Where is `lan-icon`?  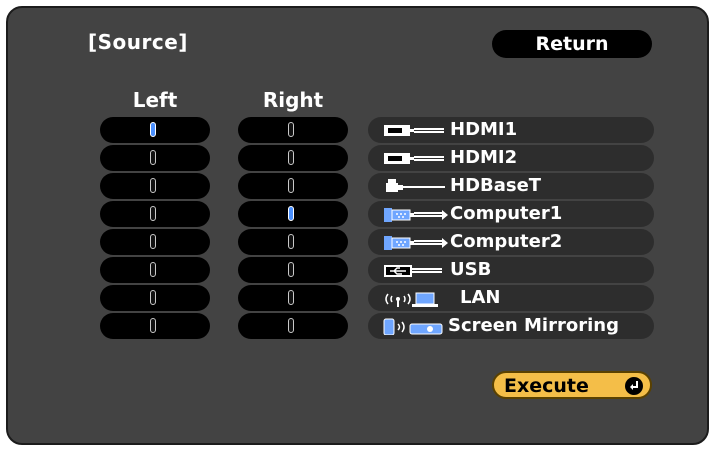
lan-icon is located at coordinates (411, 299).